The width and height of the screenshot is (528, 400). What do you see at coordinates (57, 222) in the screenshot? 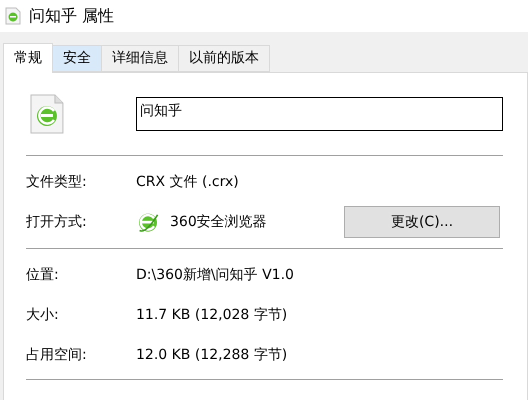
I see `field-label: 打开方式:` at bounding box center [57, 222].